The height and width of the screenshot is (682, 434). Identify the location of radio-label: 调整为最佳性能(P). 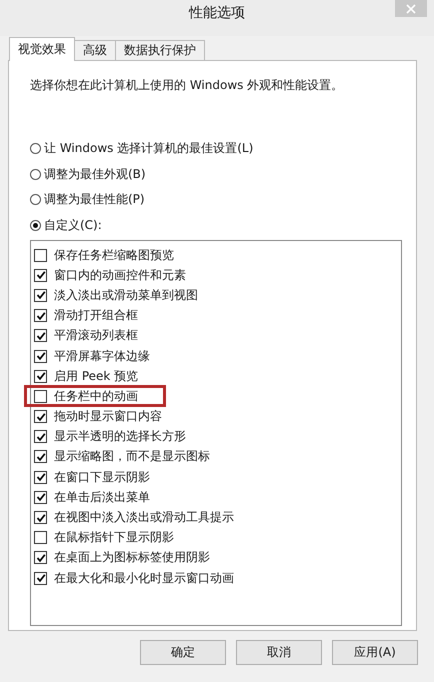
(94, 199).